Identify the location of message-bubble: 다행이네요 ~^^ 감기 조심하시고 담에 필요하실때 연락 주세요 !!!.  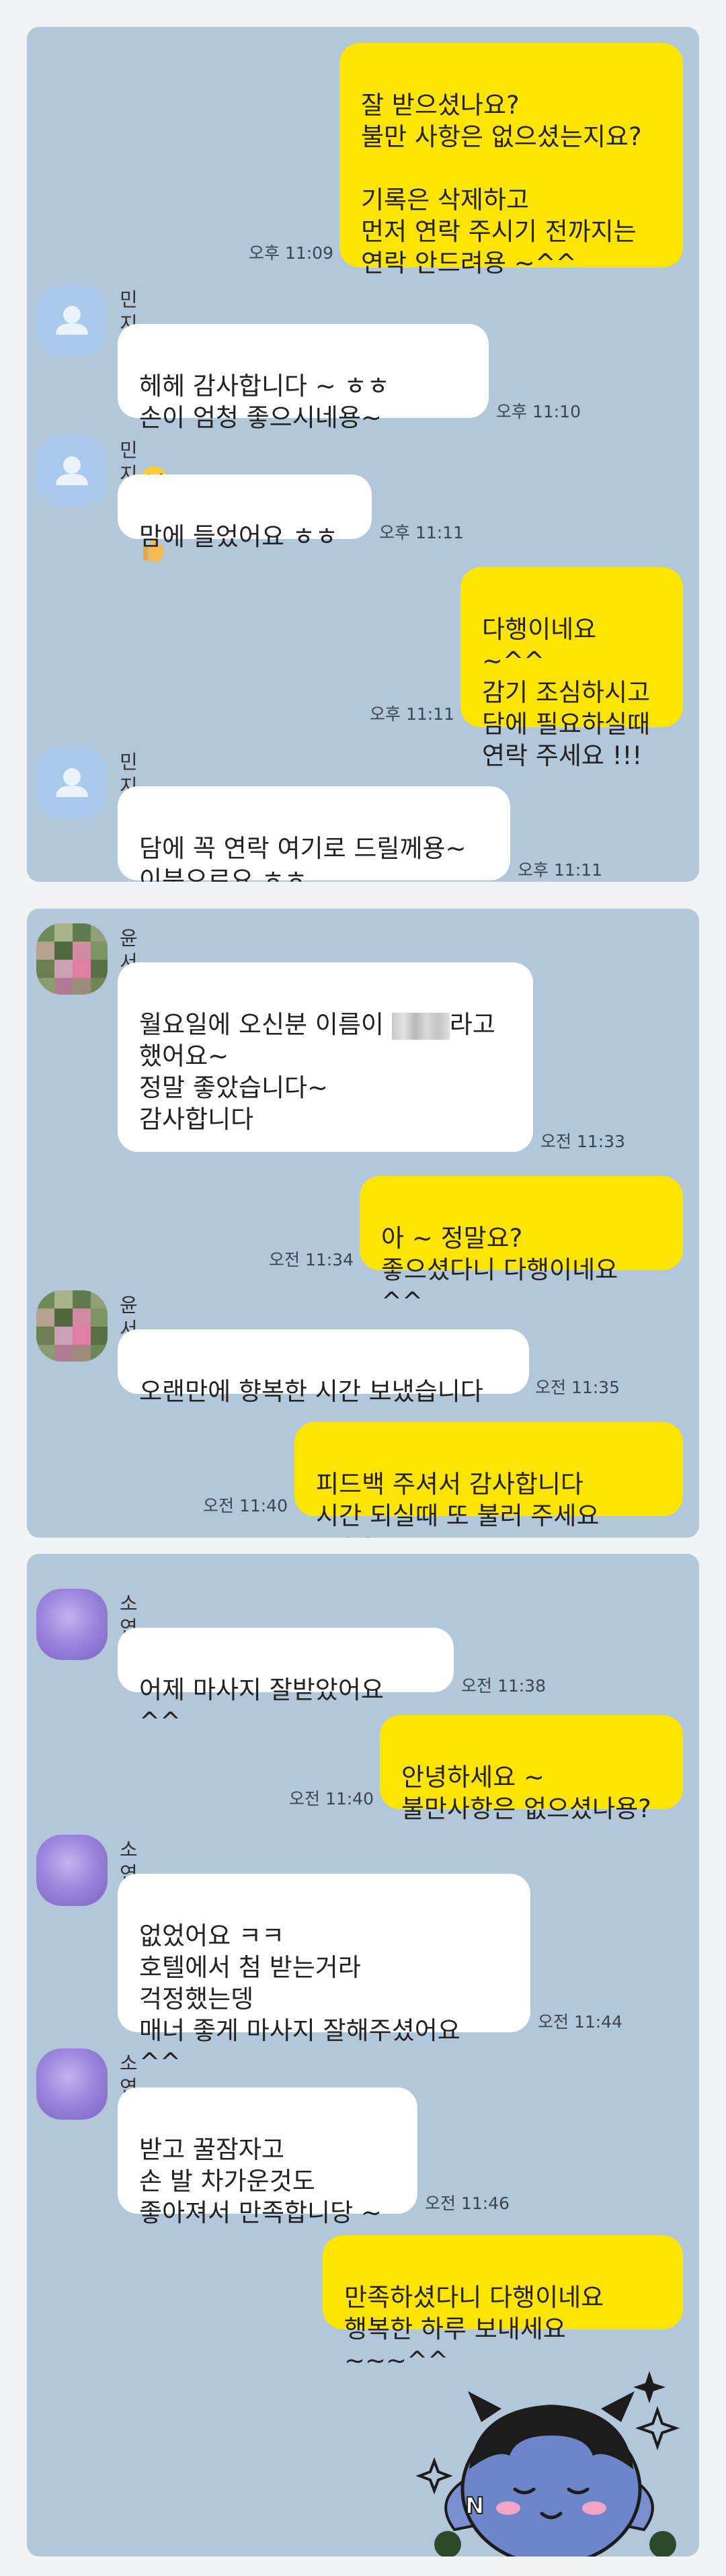
(571, 668).